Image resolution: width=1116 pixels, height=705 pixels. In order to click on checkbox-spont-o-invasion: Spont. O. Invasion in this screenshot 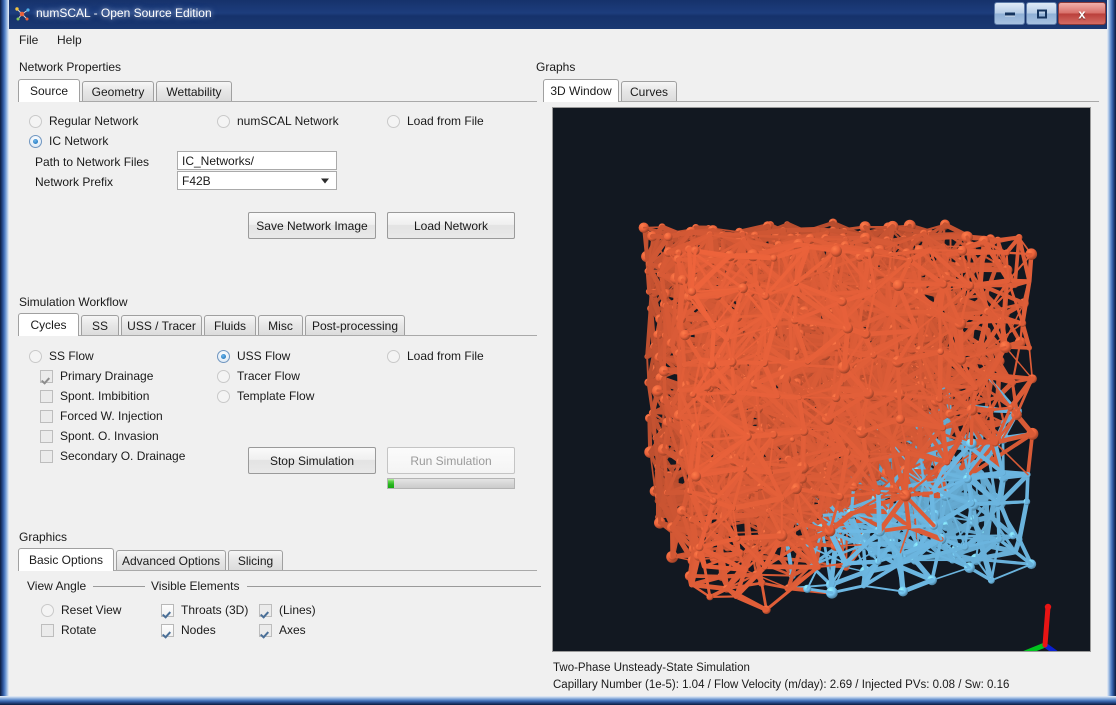, I will do `click(99, 436)`.